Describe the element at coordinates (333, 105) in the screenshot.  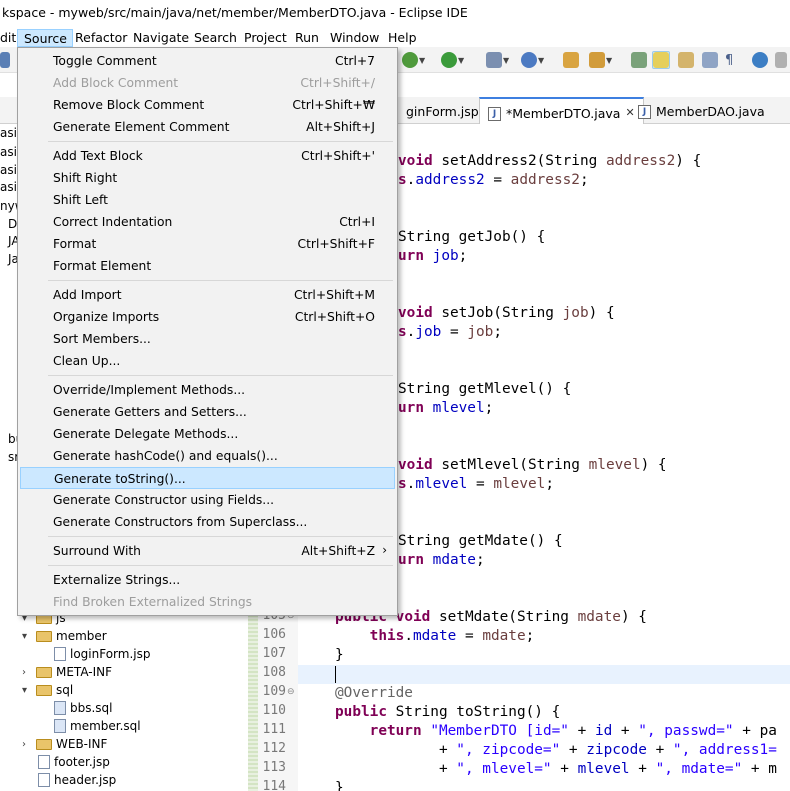
I see `menu-item-shortcut: Ctrl+Shift+₩` at that location.